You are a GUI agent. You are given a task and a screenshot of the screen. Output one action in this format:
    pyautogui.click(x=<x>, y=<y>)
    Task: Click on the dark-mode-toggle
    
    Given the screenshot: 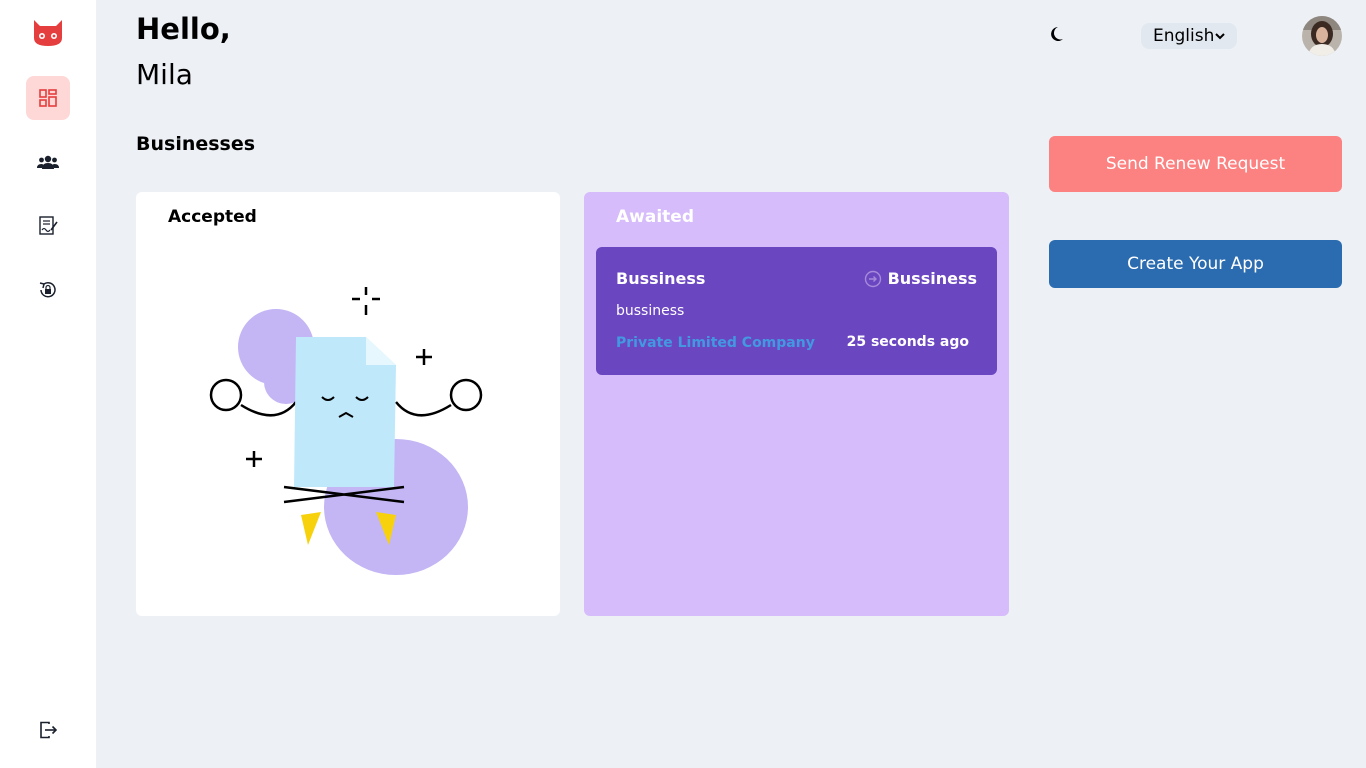 What is the action you would take?
    pyautogui.click(x=1059, y=34)
    